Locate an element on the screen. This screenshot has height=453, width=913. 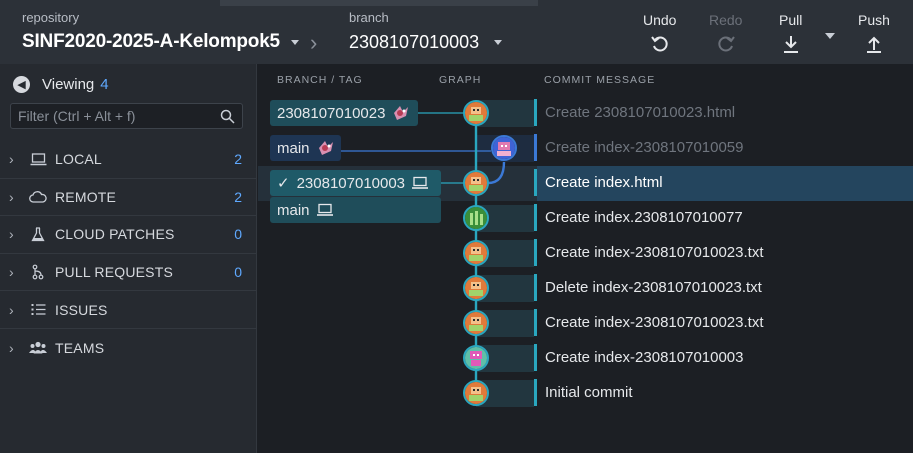
cloud-icon is located at coordinates (38, 197).